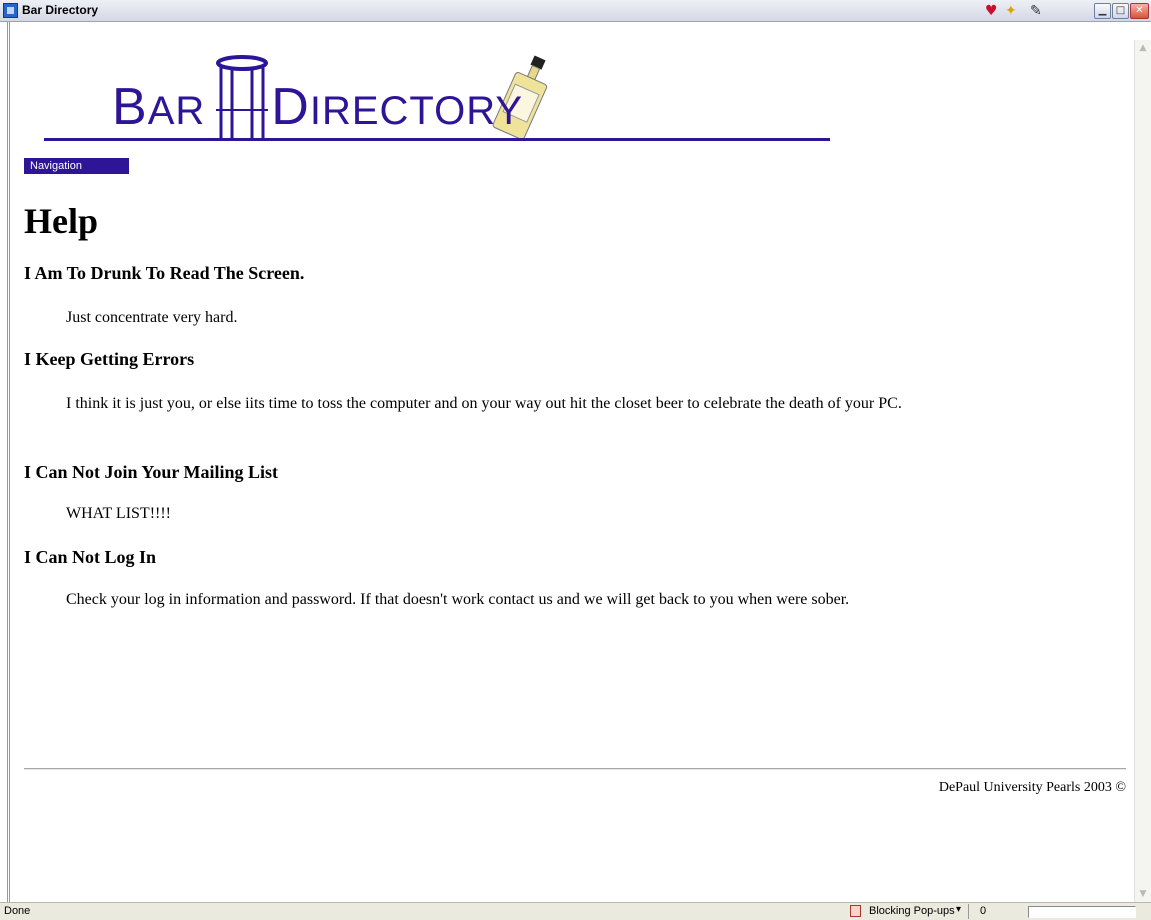 This screenshot has width=1151, height=920. Describe the element at coordinates (1032, 787) in the screenshot. I see `footer-copyright: DePaul University Pearls 2003 ©` at that location.